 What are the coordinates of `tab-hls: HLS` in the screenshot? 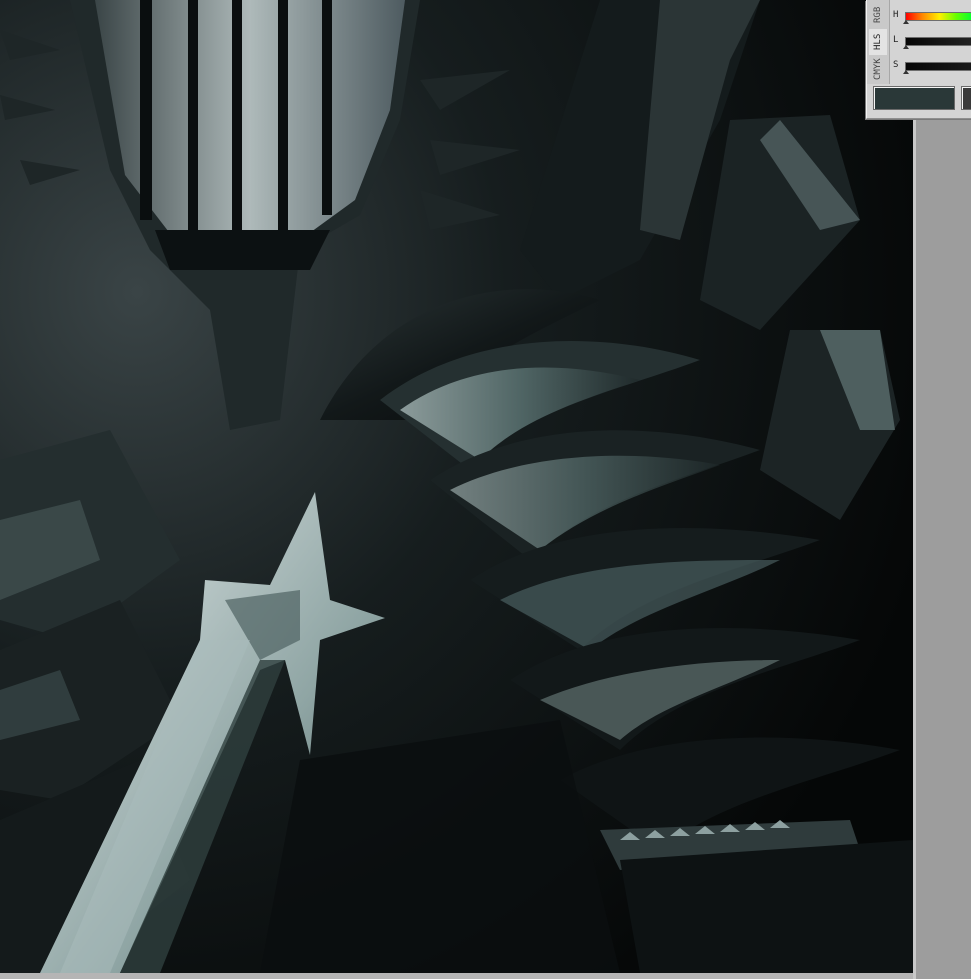 It's located at (878, 42).